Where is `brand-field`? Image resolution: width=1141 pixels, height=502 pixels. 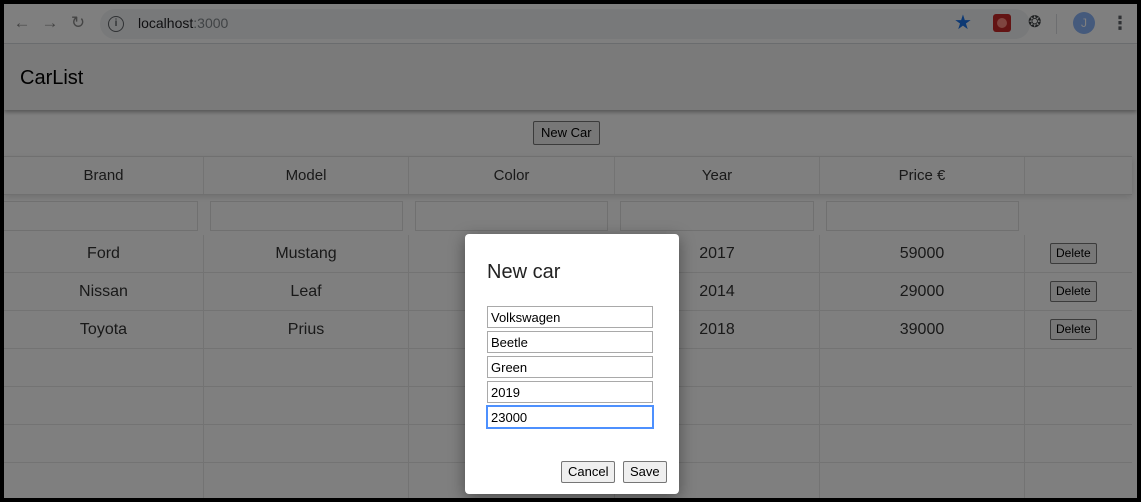 brand-field is located at coordinates (570, 317).